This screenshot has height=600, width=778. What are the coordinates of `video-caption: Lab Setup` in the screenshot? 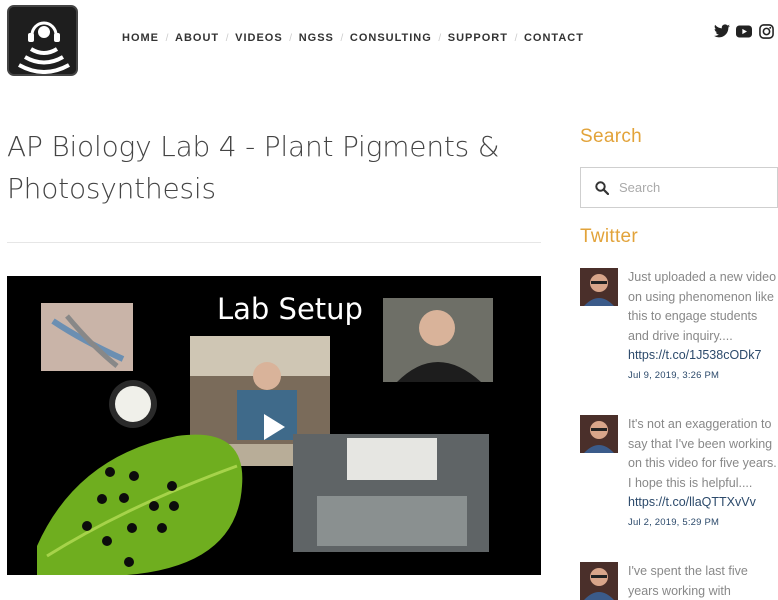 It's located at (290, 309).